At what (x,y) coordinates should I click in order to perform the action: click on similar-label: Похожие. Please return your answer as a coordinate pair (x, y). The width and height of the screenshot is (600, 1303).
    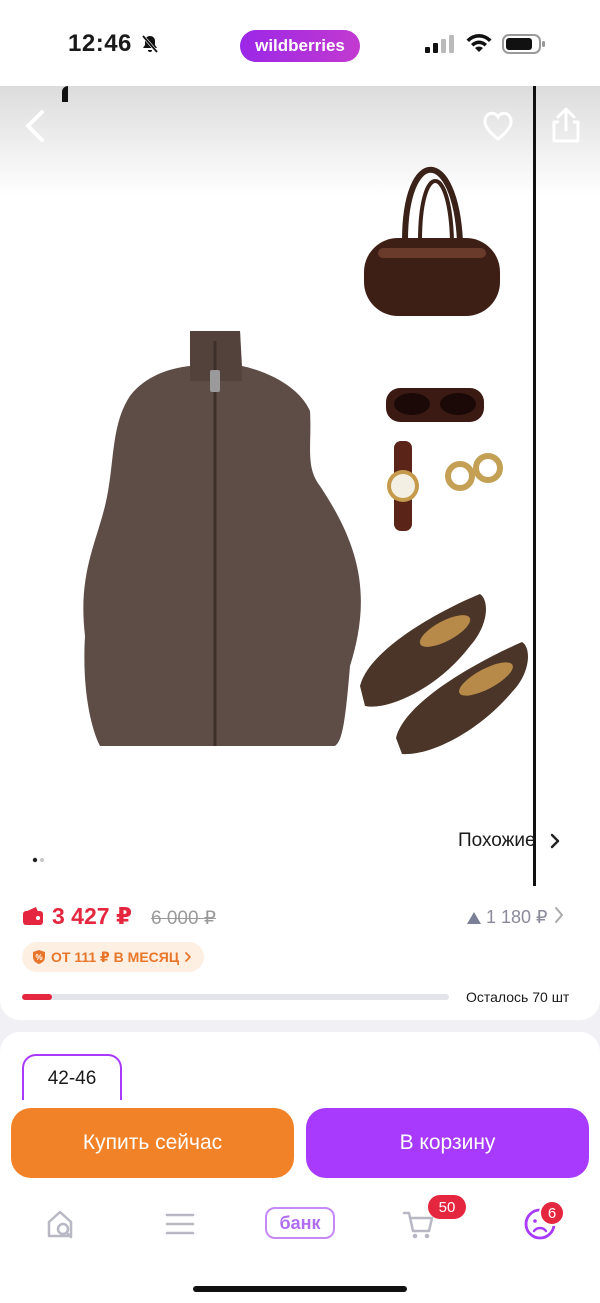
    Looking at the image, I should click on (497, 840).